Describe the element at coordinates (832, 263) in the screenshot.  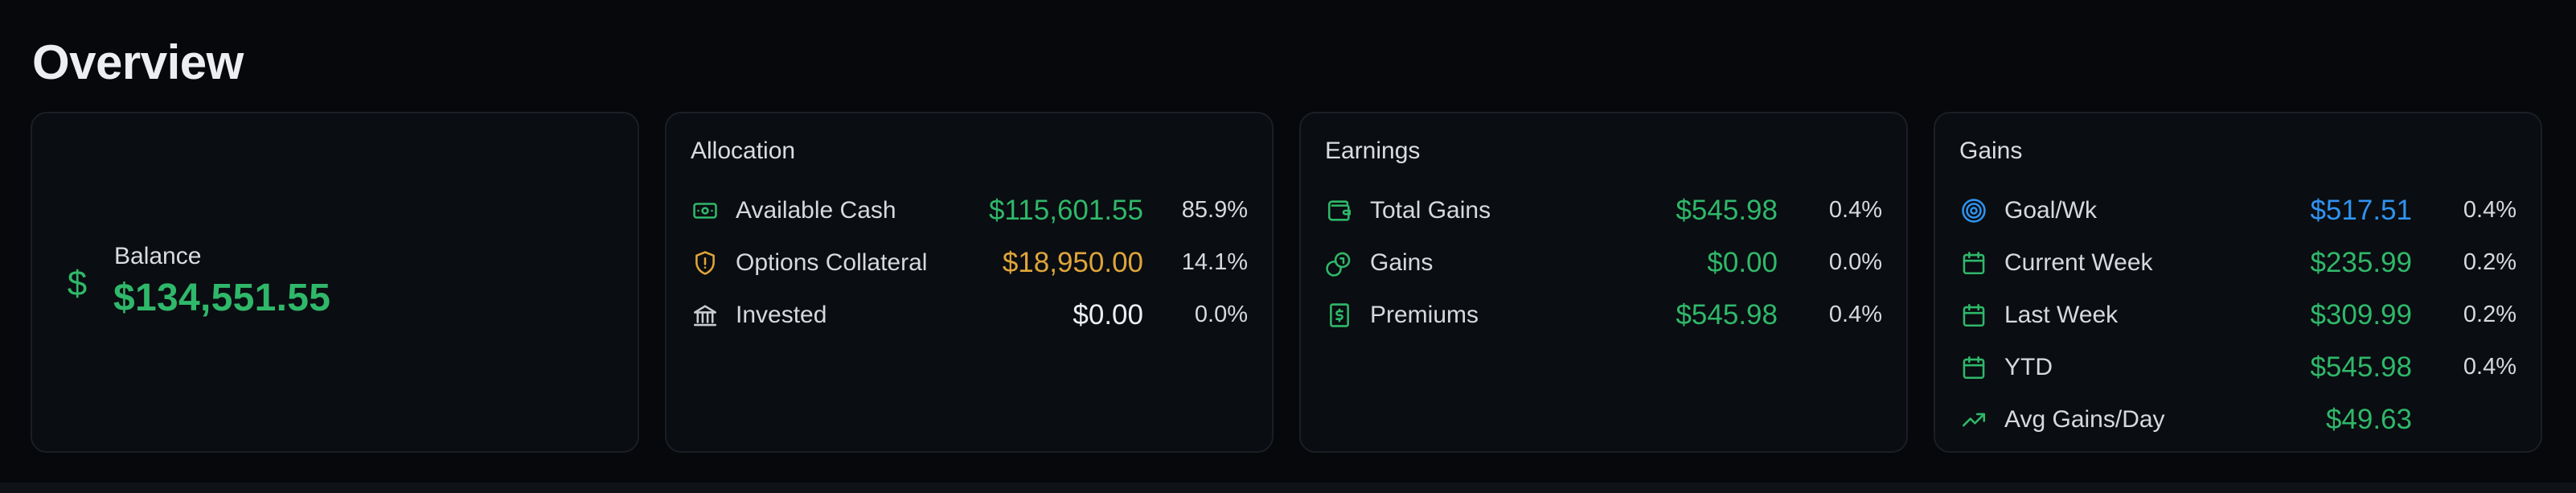
I see `allocation-label: Options Collateral` at that location.